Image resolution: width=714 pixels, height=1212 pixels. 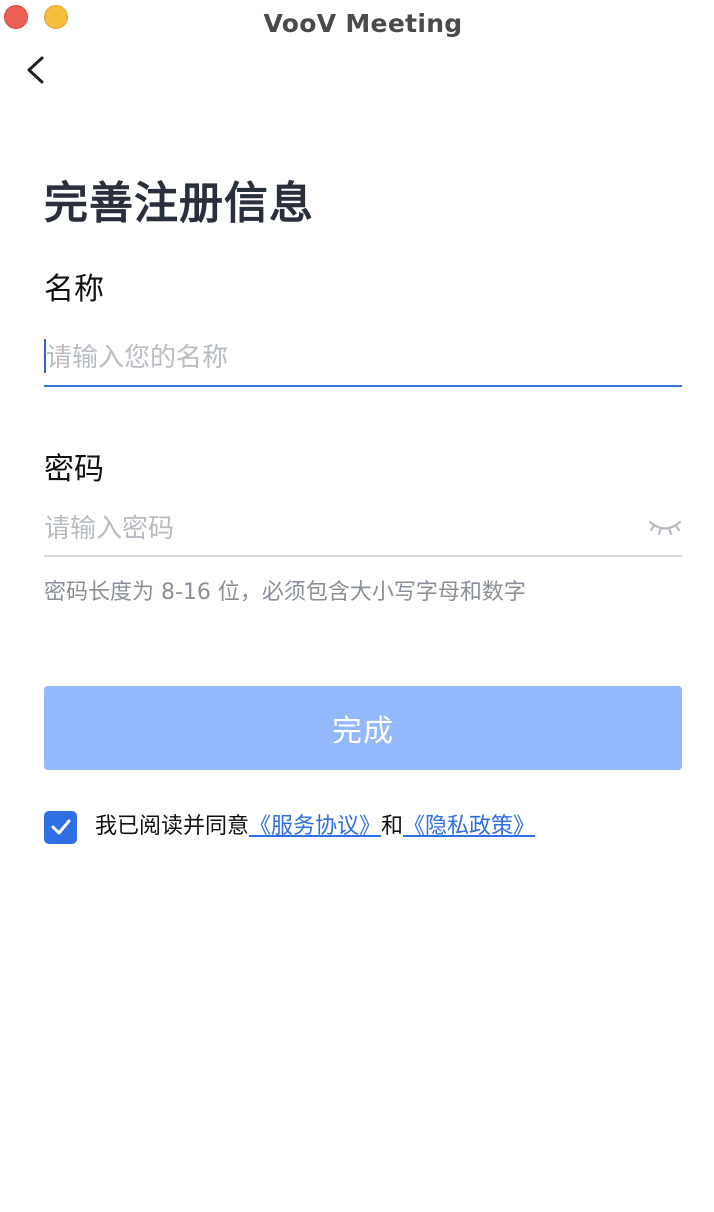 I want to click on password-visibility-toggle, so click(x=665, y=528).